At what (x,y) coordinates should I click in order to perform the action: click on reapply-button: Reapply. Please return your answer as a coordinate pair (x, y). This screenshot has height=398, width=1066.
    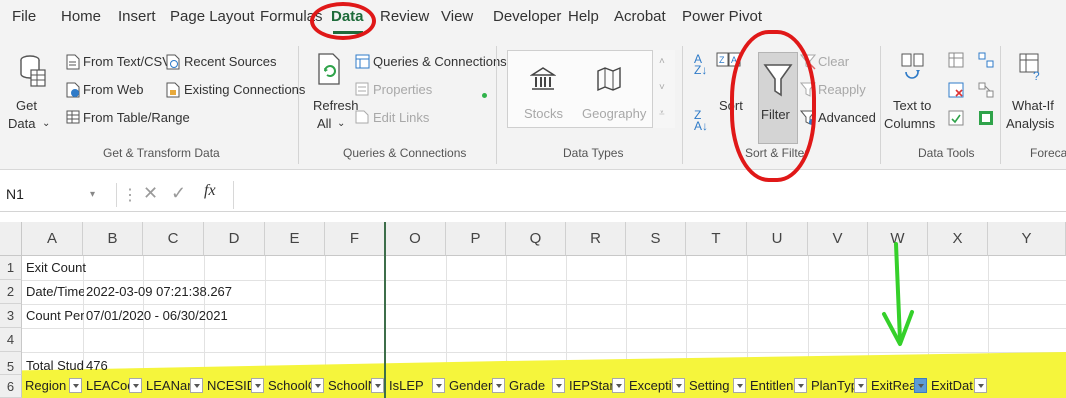
    Looking at the image, I should click on (842, 90).